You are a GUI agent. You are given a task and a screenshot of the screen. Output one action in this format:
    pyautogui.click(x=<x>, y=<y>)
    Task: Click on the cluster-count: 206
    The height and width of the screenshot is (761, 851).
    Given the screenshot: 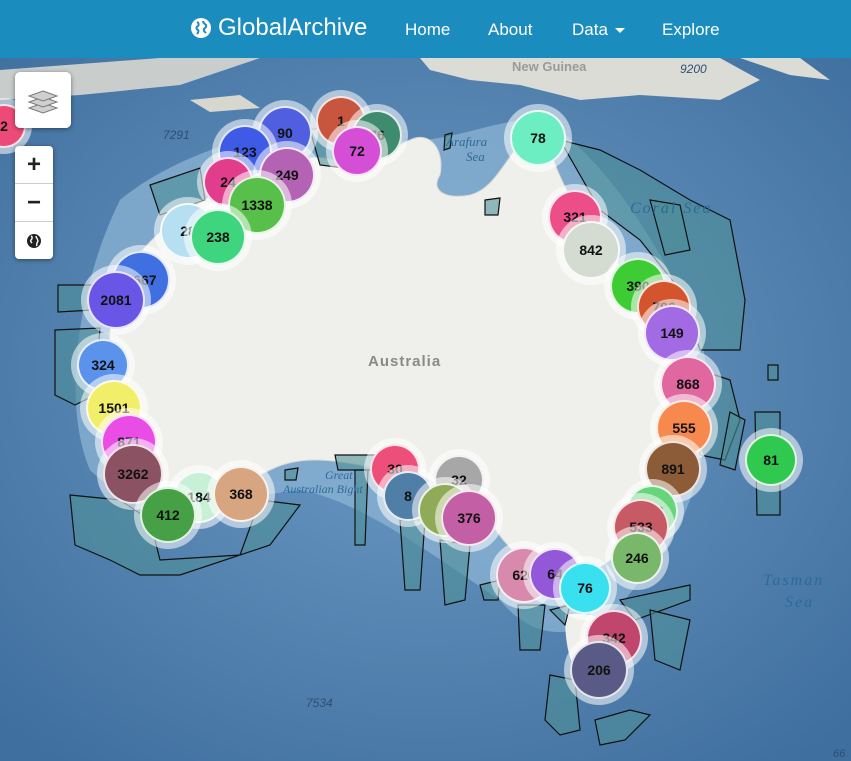 What is the action you would take?
    pyautogui.click(x=599, y=670)
    